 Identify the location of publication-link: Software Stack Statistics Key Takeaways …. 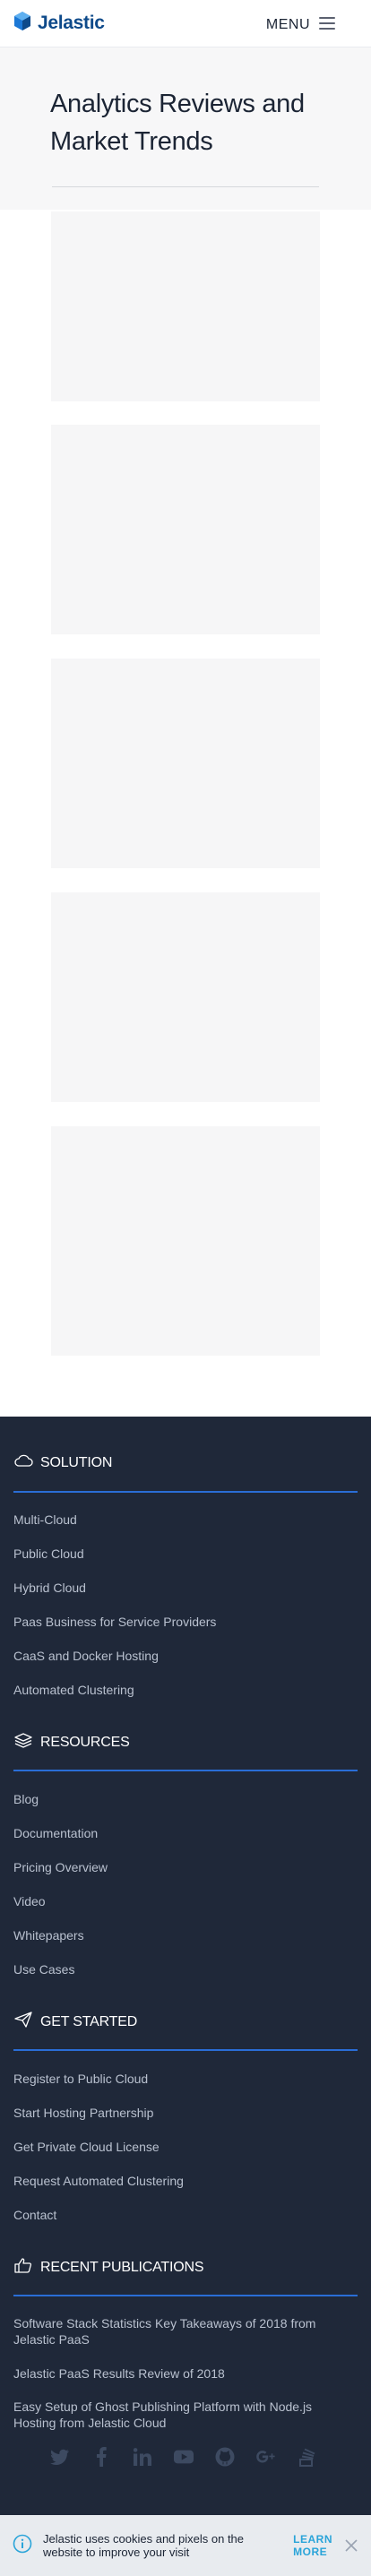
(179, 2331).